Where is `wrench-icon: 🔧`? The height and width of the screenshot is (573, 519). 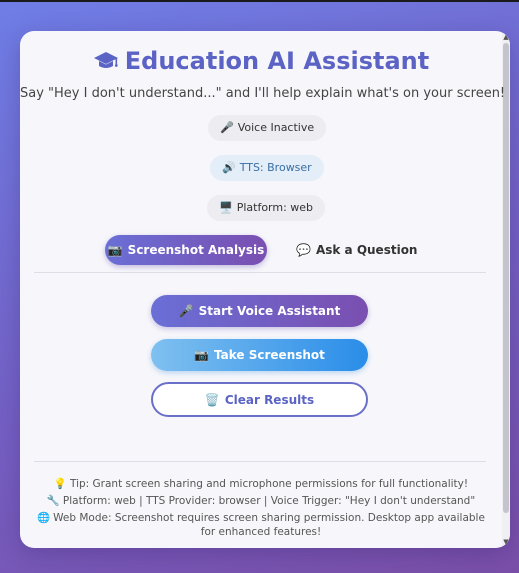 wrench-icon: 🔧 is located at coordinates (53, 501).